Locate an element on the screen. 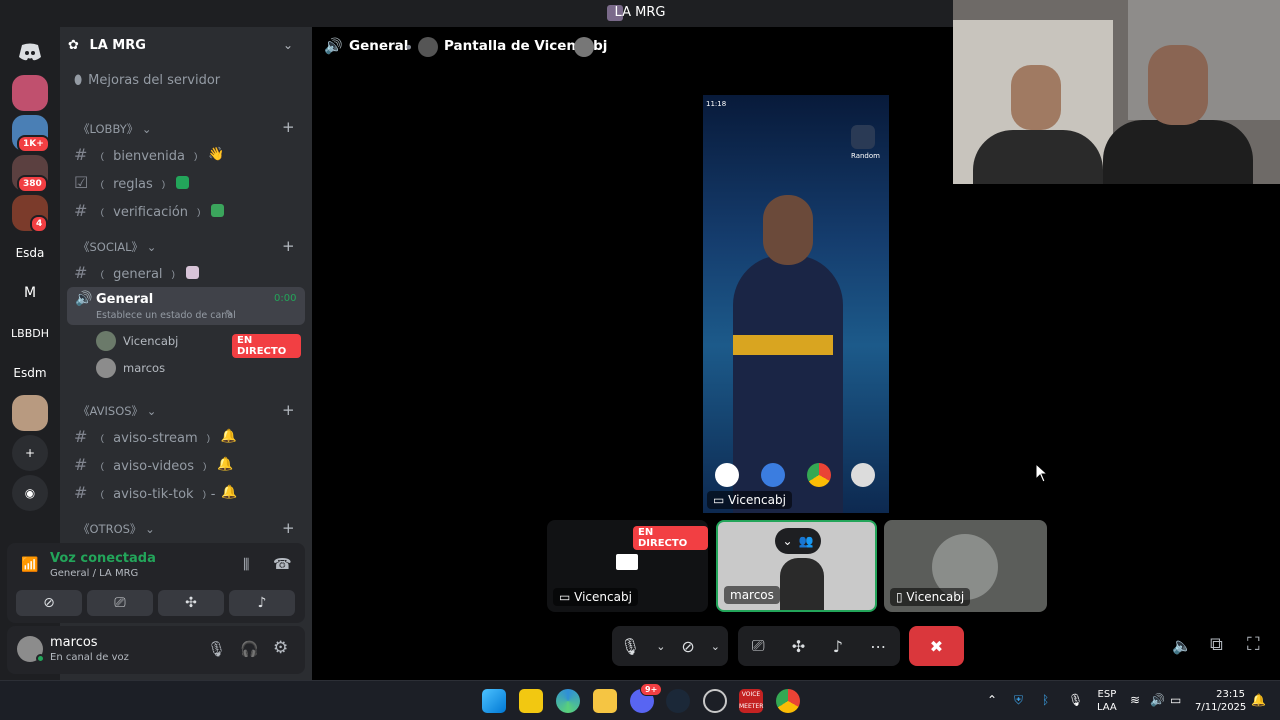  notification-icon: 🔔 is located at coordinates (1258, 700).